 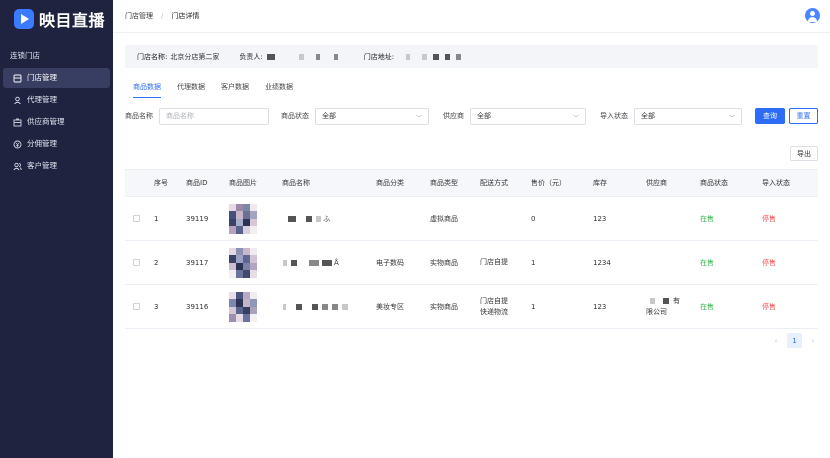 I want to click on column-header: 商品名称, so click(x=296, y=183).